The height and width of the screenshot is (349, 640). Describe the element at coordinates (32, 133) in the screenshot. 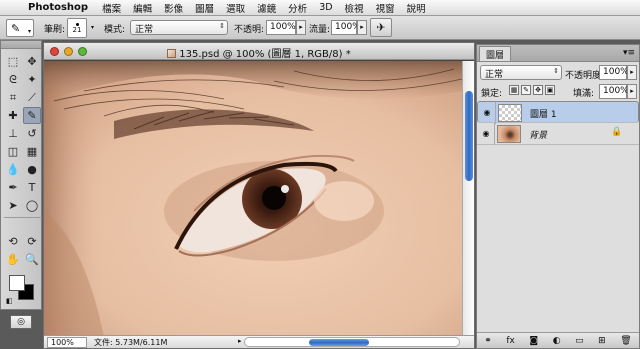

I see `history-brush-tool-icon: ↺` at that location.